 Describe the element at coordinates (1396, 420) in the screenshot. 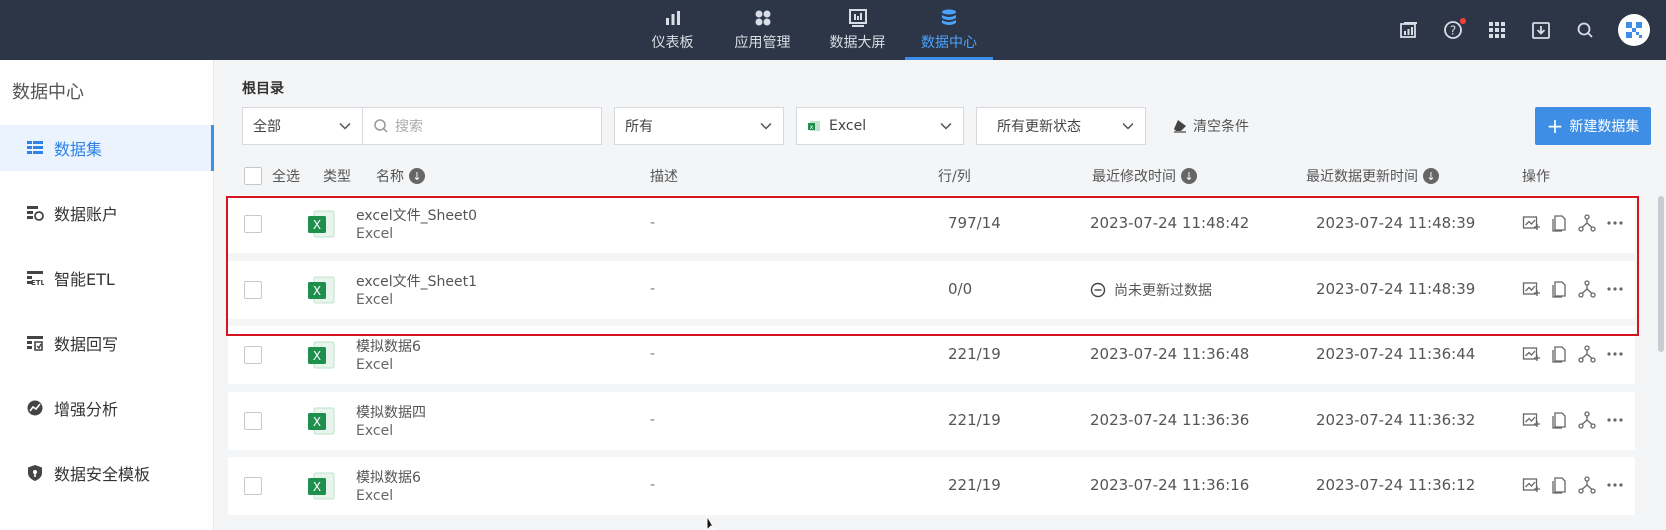

I see `updated-time: 2023-07-24 11:36:32` at that location.